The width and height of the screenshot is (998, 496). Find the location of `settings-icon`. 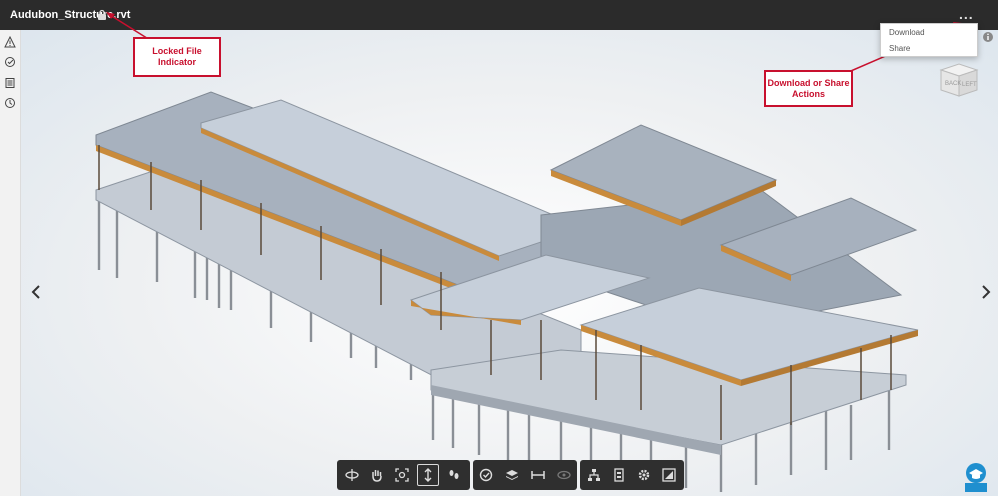

settings-icon is located at coordinates (644, 475).